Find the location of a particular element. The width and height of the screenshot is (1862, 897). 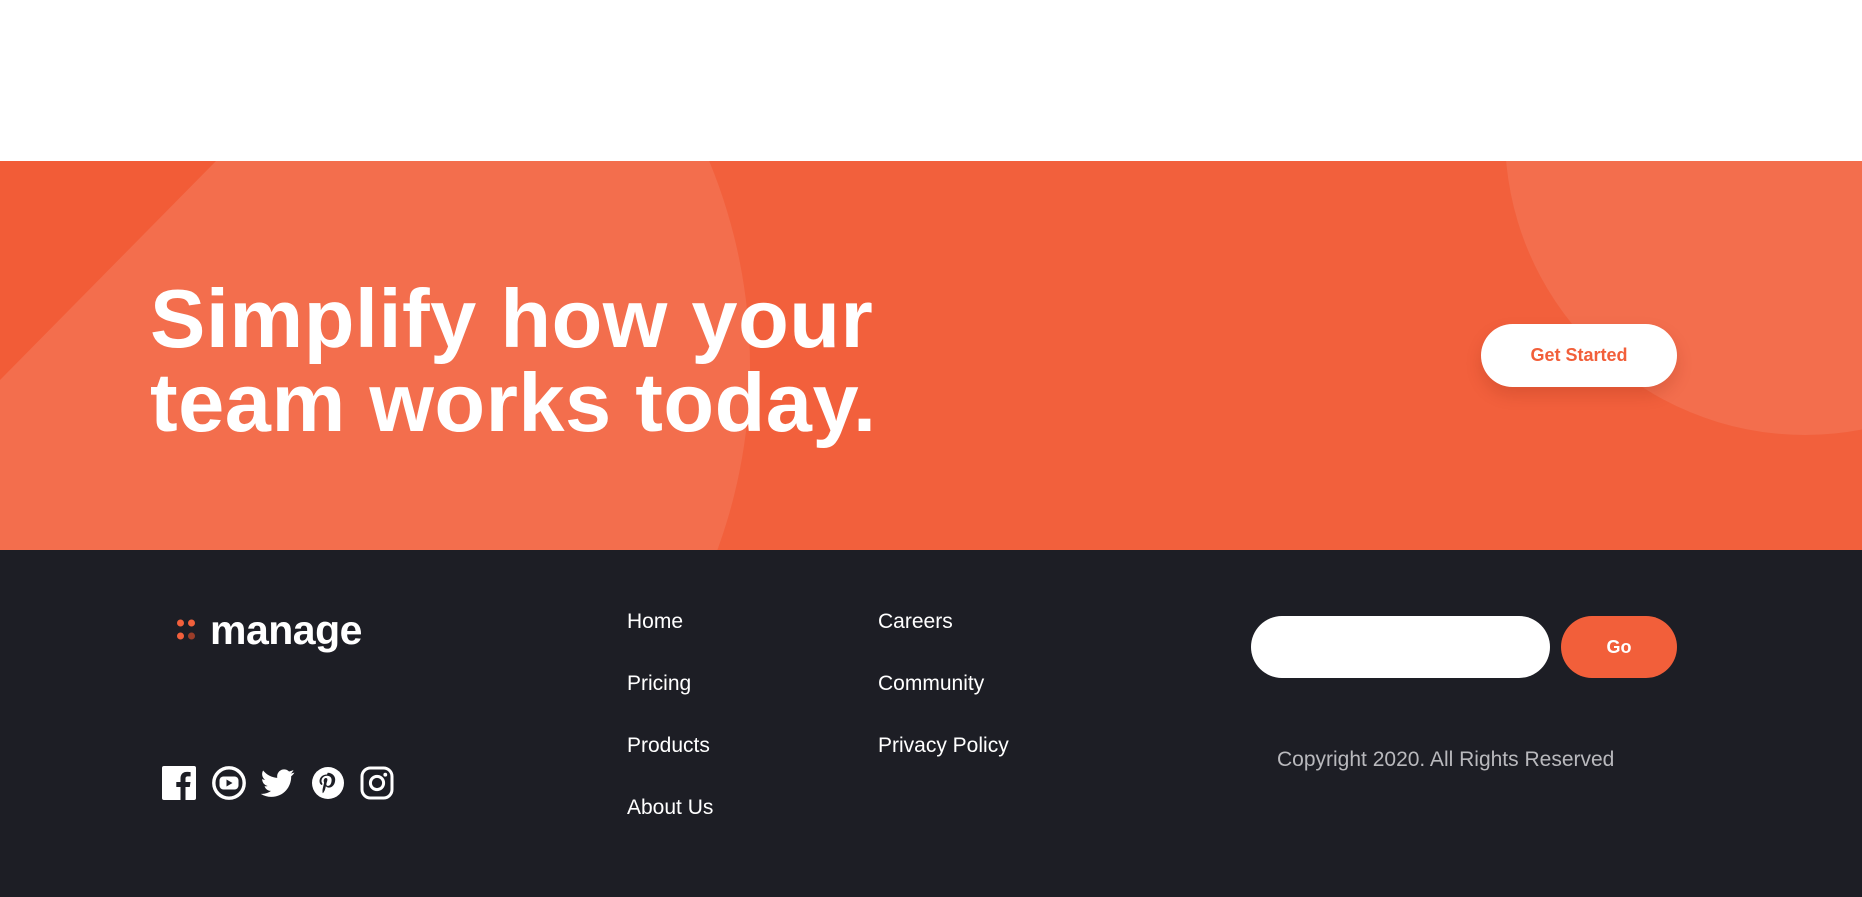

footer-nav-secondary: Careers Community Privacy Policy is located at coordinates (943, 704).